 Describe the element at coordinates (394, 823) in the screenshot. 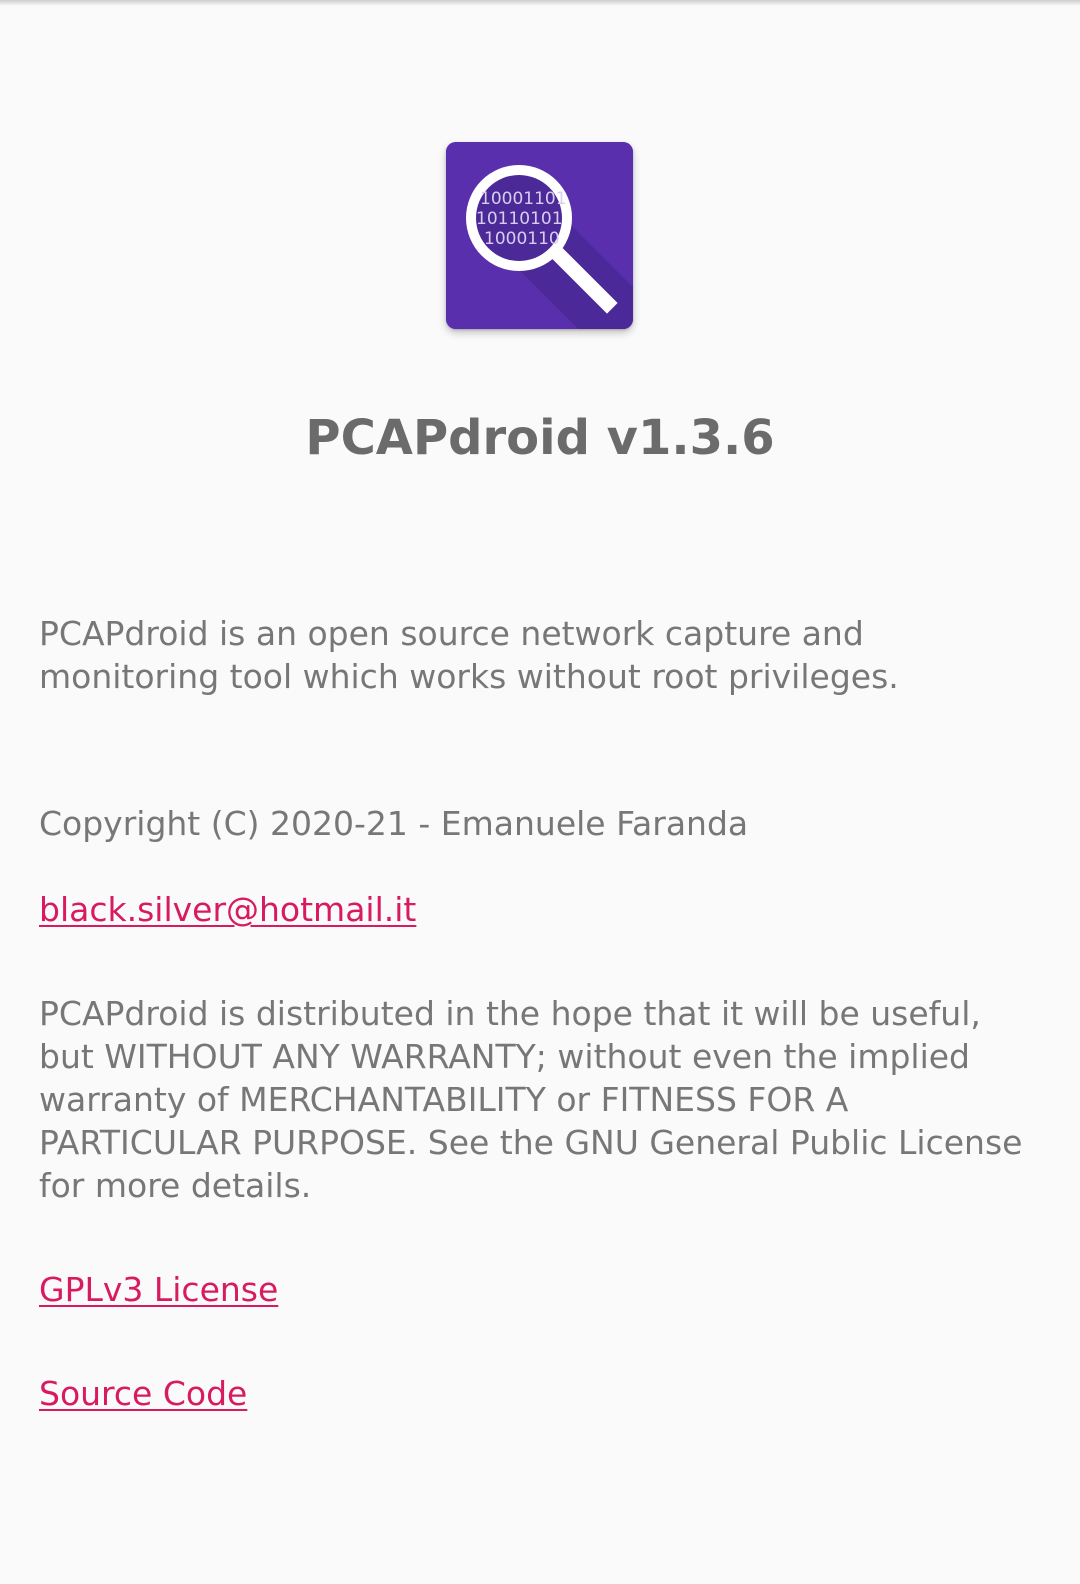

I see `copyright-text: Copyright (C) 2020-21 - Emanuele Faranda` at that location.